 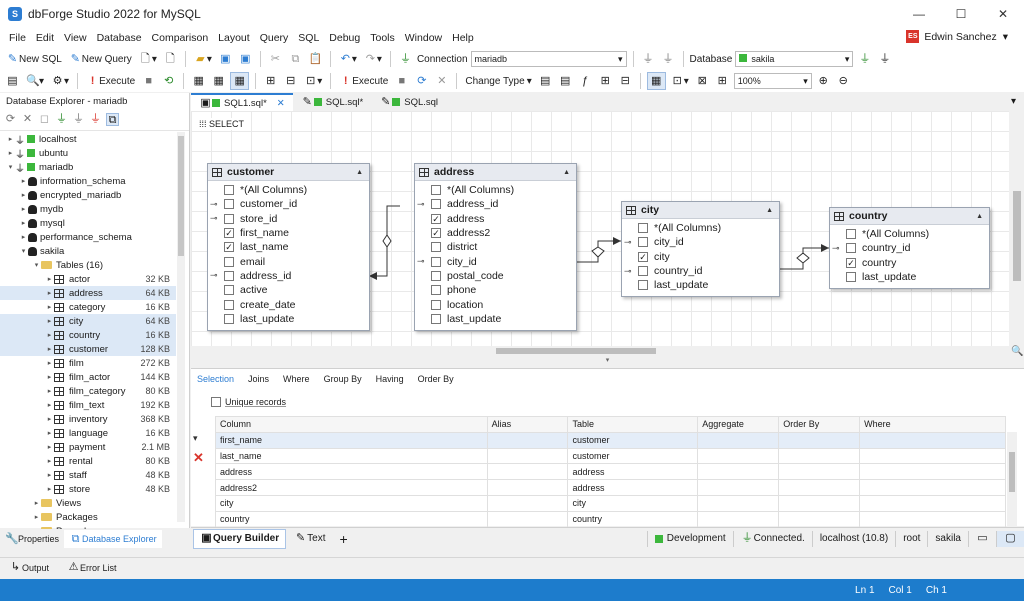 I want to click on grid-cell: country, so click(x=351, y=519).